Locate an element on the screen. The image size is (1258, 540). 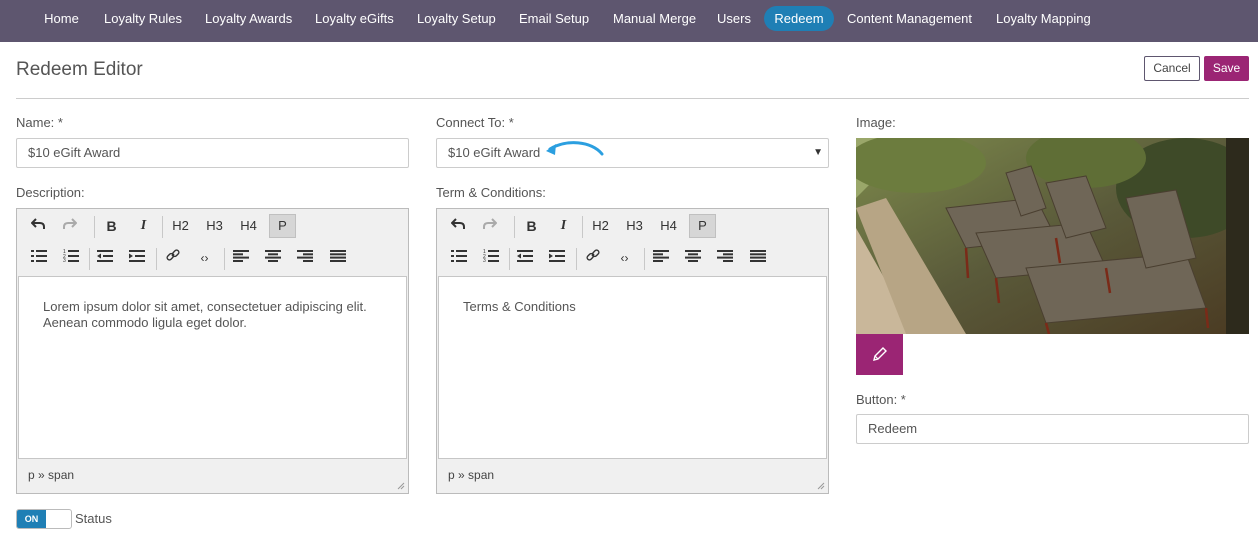
header-divider is located at coordinates (632, 98).